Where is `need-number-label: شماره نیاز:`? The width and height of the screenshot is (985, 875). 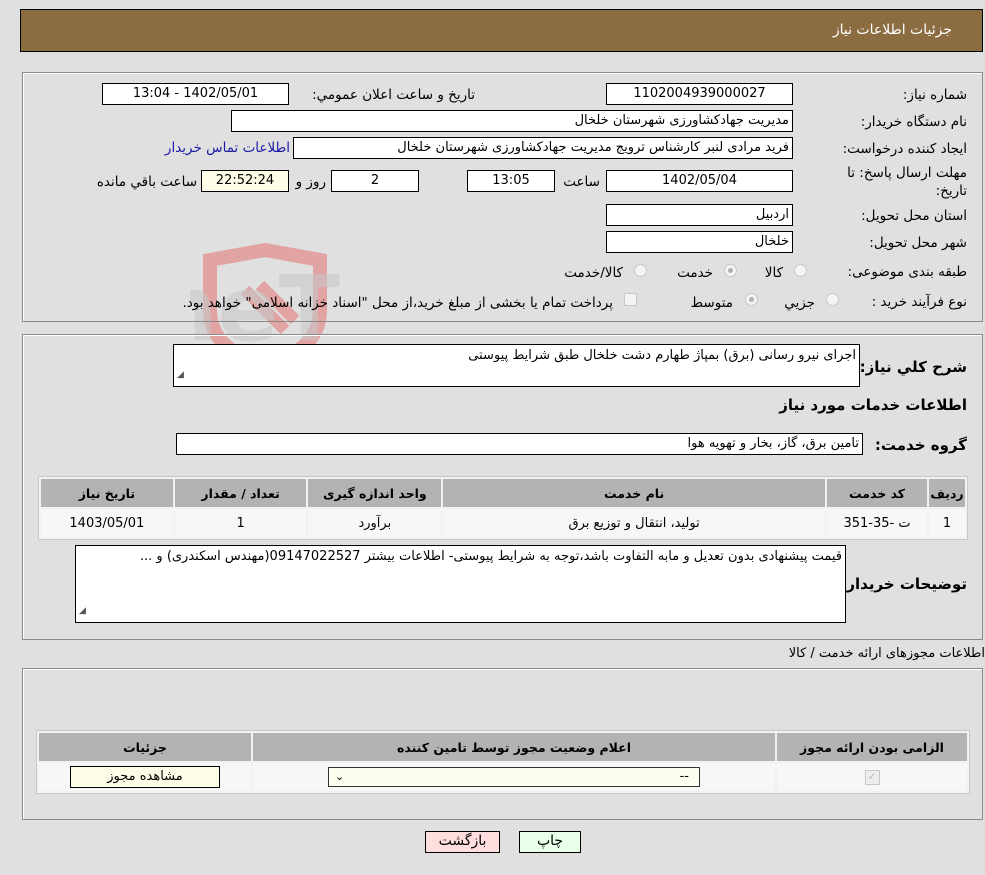
need-number-label: شماره نیاز: is located at coordinates (934, 95).